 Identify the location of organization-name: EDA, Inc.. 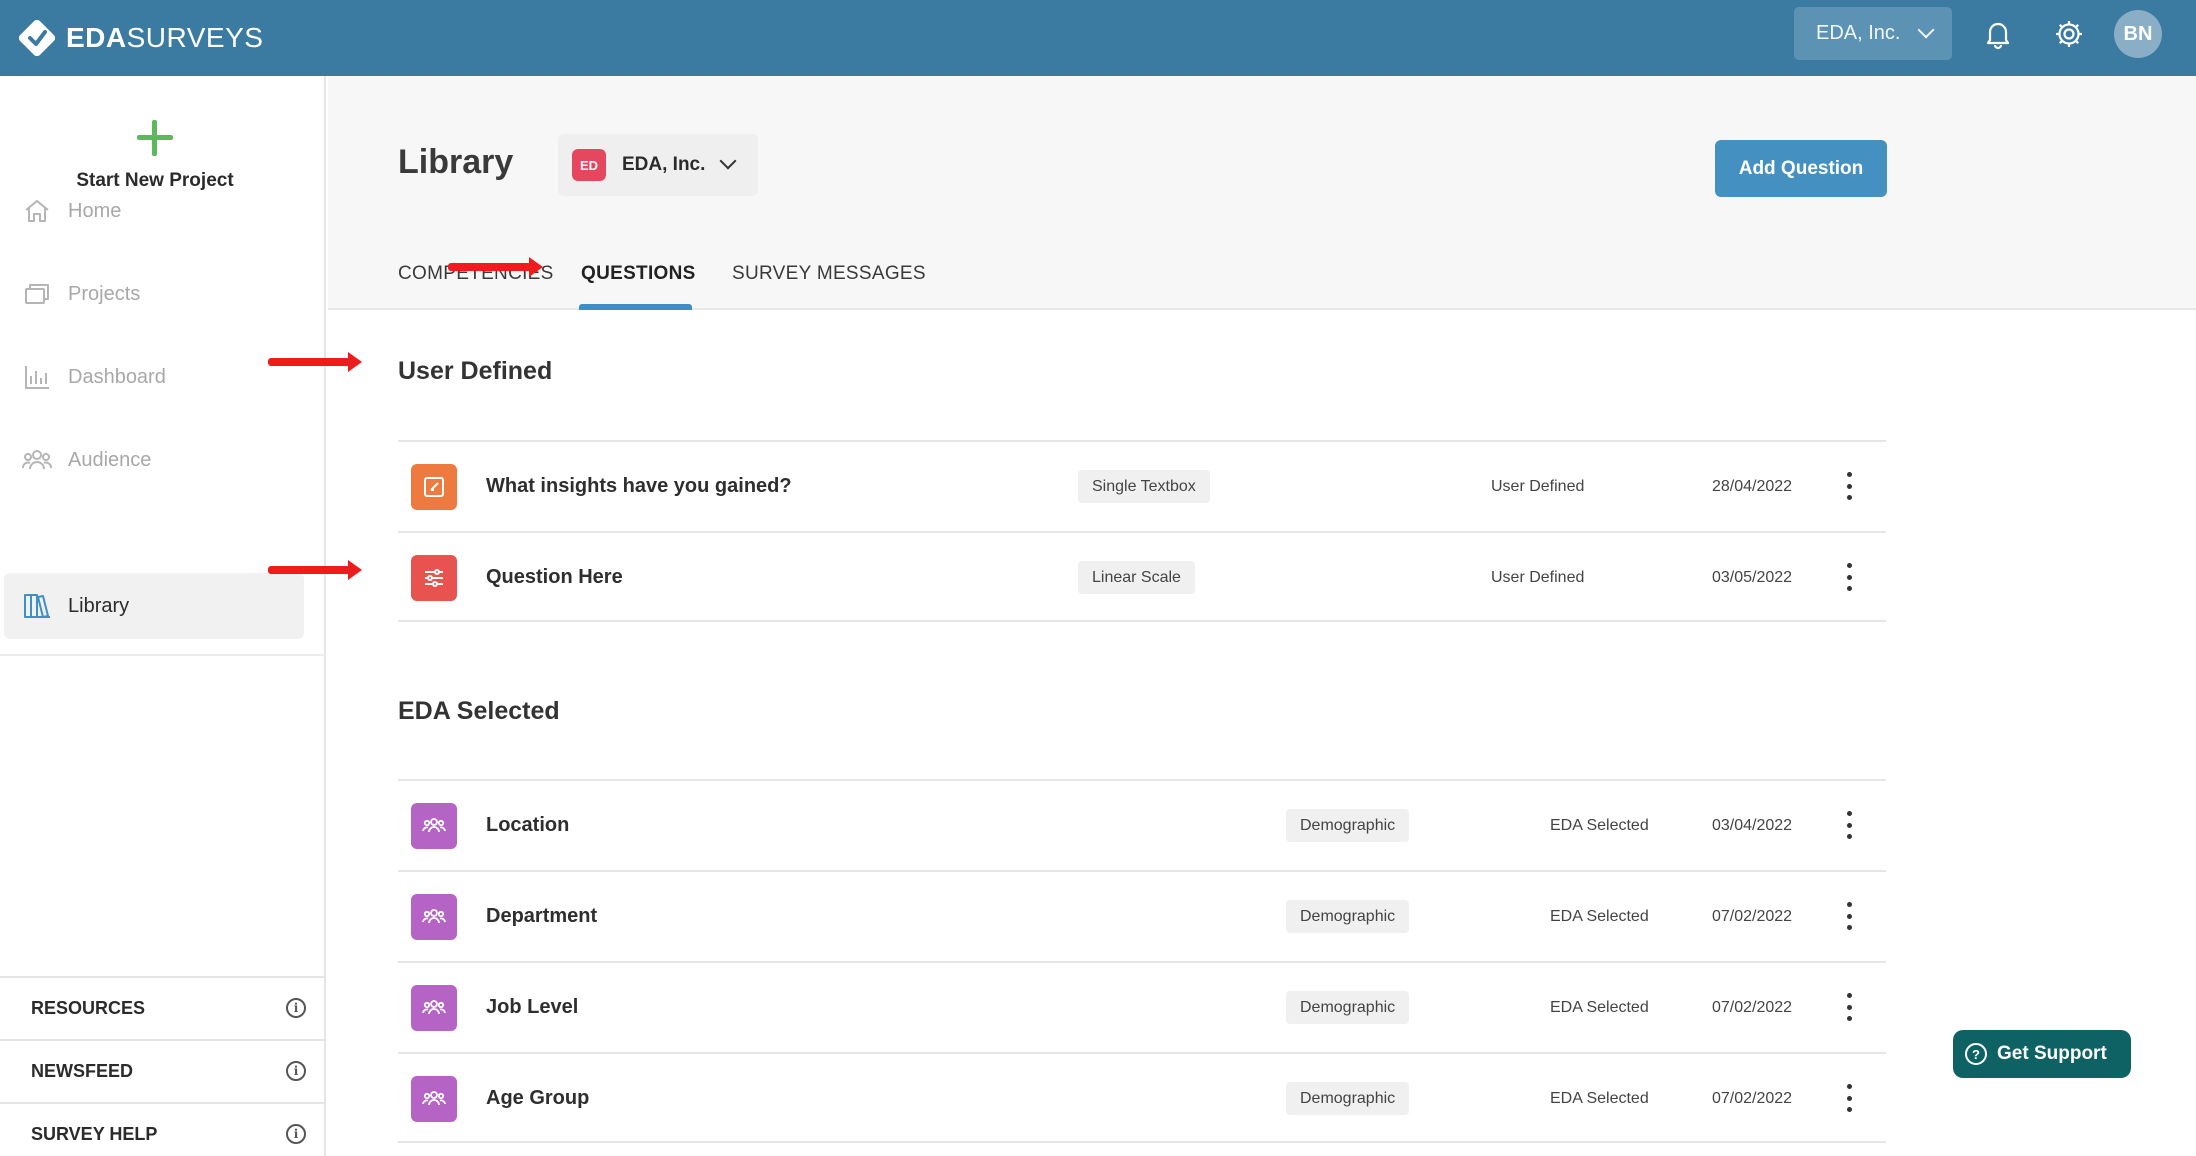
(664, 164).